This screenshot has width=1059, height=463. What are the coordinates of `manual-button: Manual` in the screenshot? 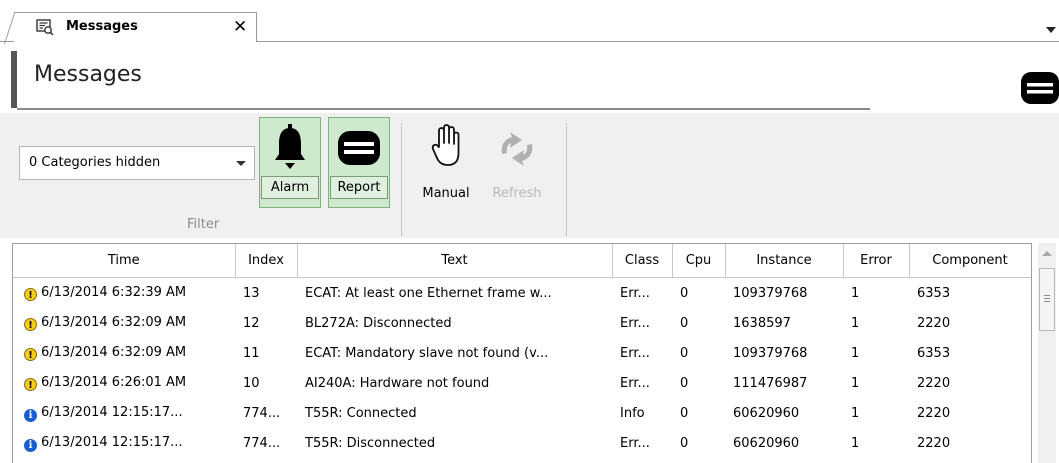 It's located at (446, 162).